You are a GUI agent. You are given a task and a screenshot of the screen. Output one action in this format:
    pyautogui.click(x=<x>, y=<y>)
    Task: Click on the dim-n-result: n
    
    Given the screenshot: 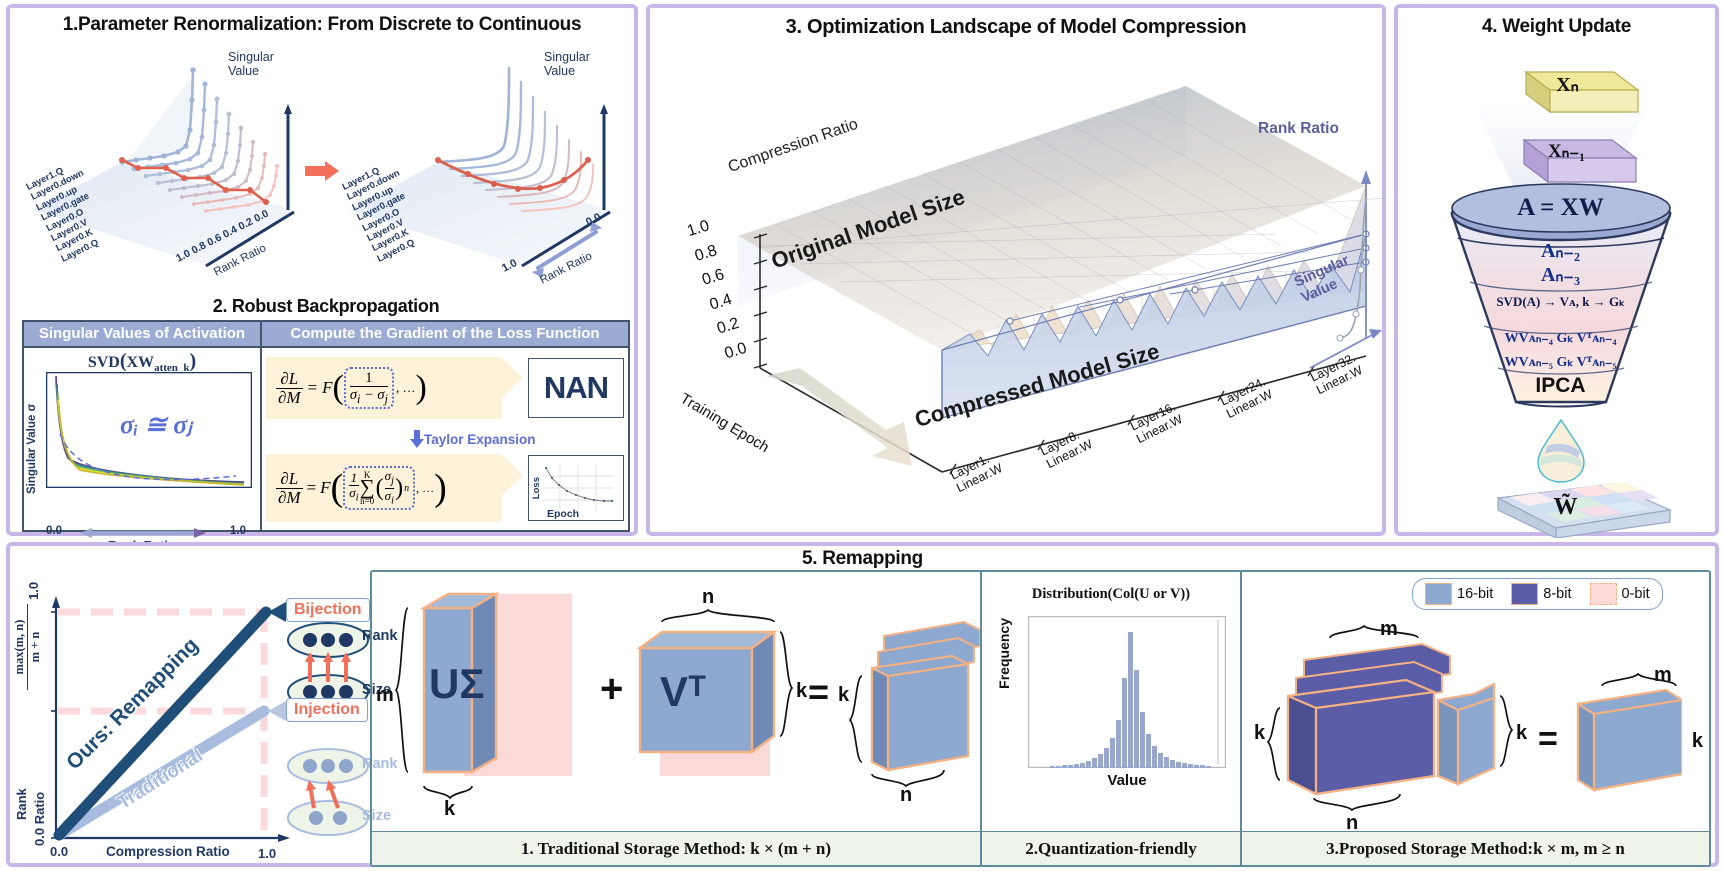 What is the action you would take?
    pyautogui.click(x=906, y=795)
    